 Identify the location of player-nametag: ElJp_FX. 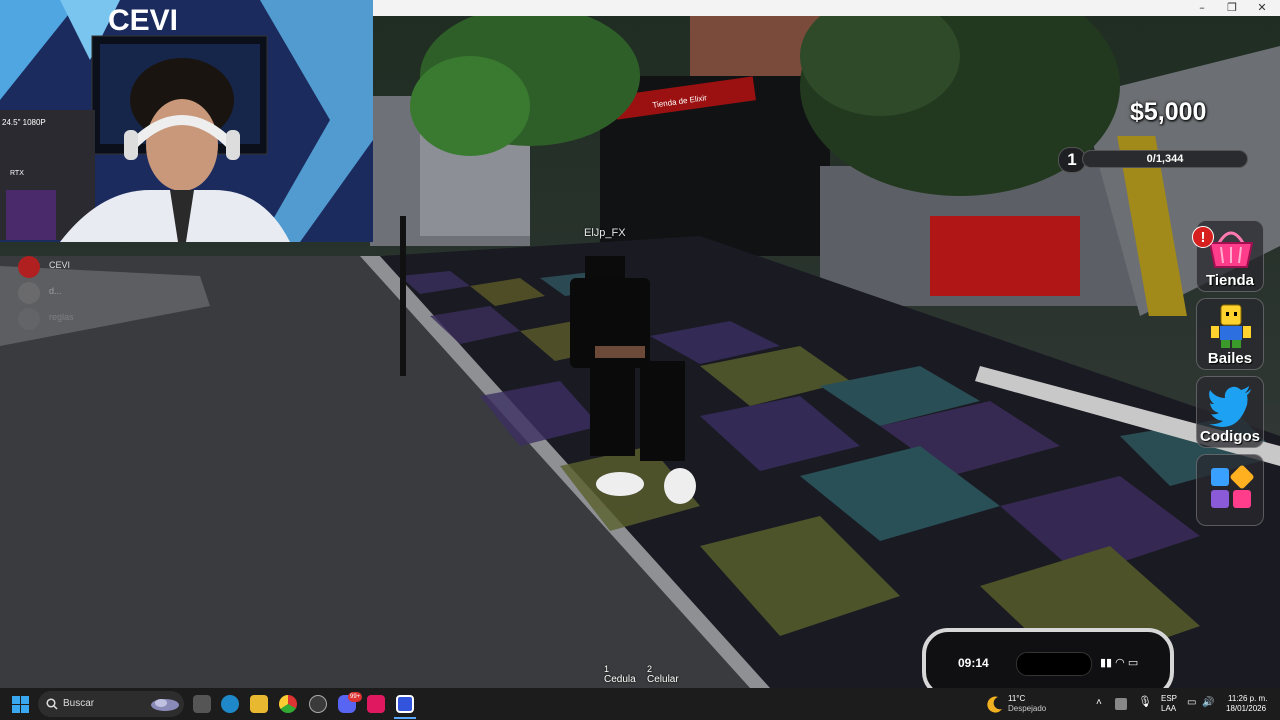
(605, 233).